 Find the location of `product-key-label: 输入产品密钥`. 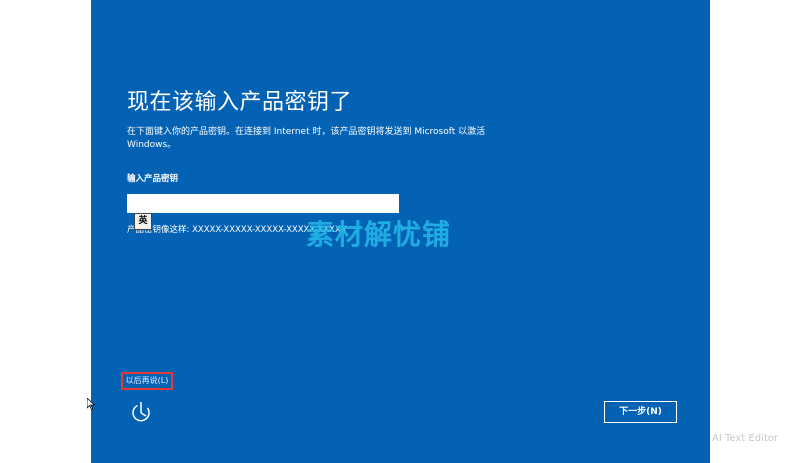

product-key-label: 输入产品密钥 is located at coordinates (153, 179).